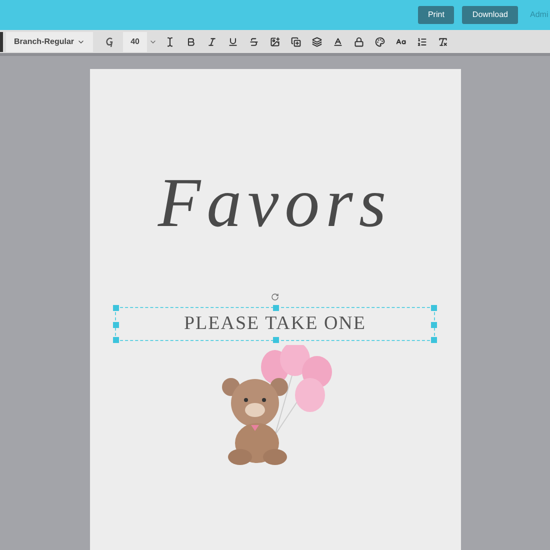  Describe the element at coordinates (490, 15) in the screenshot. I see `header-button: Download` at that location.